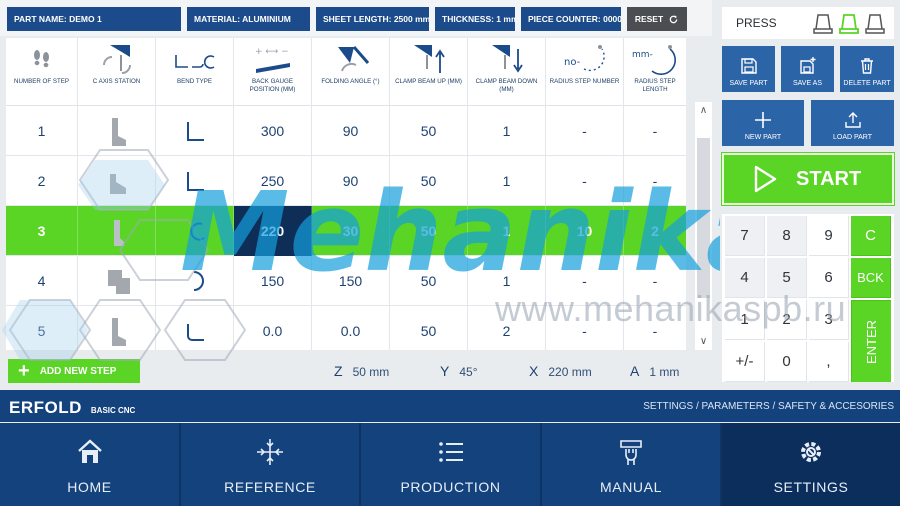 Image resolution: width=900 pixels, height=506 pixels. I want to click on table-scrollbar: ∧ ∨, so click(703, 226).